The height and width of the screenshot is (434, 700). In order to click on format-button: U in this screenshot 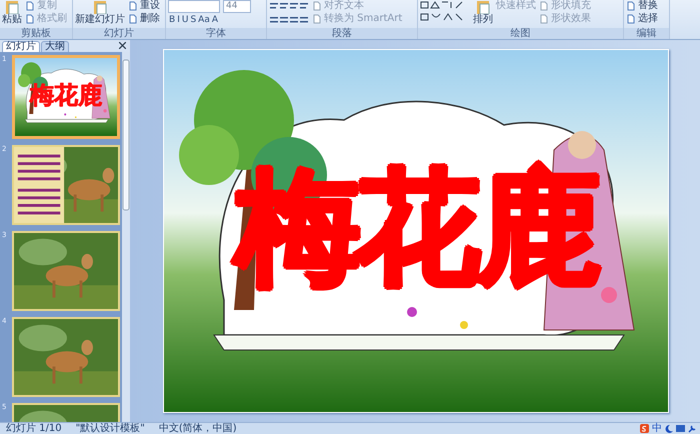, I will do `click(185, 20)`.